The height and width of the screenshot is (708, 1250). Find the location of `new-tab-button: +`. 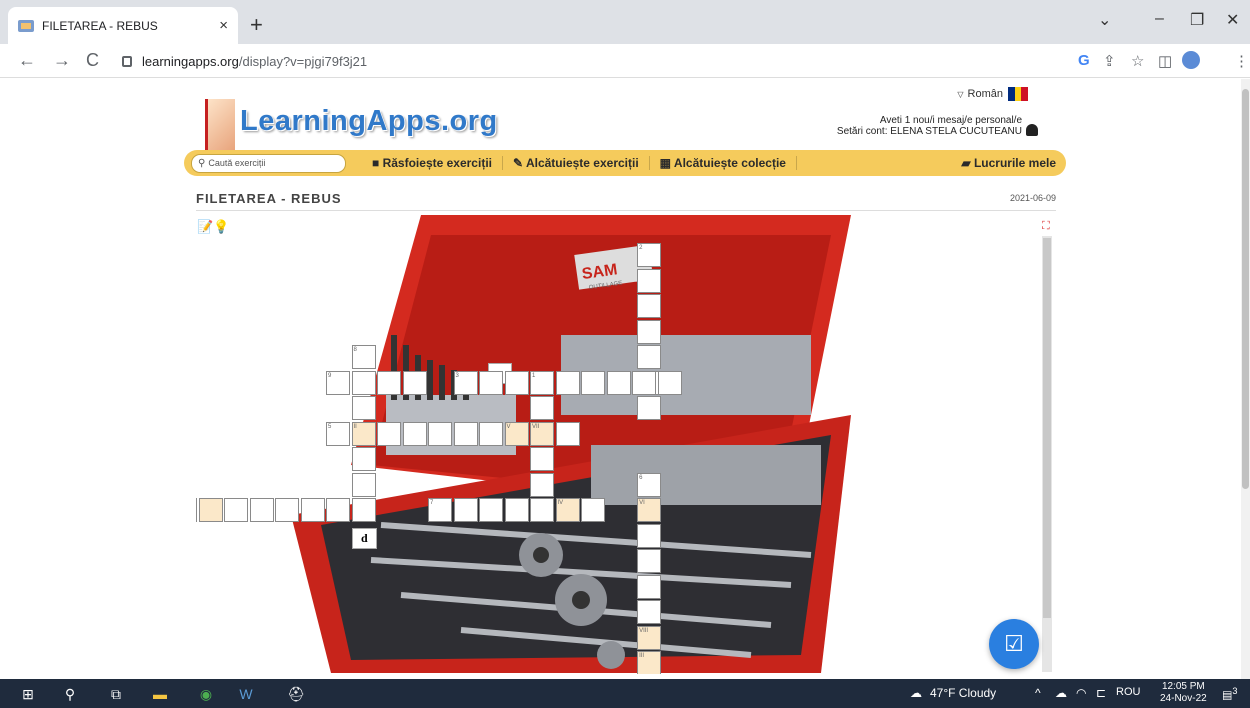

new-tab-button: + is located at coordinates (256, 25).